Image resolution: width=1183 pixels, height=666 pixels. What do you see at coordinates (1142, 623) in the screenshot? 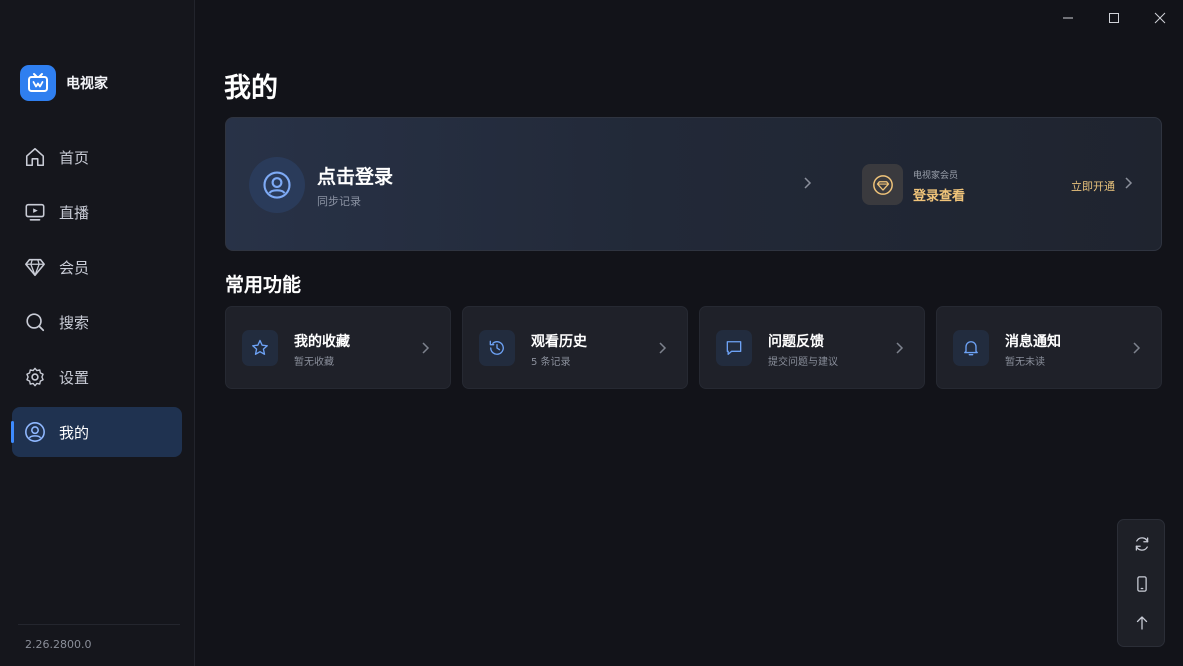
I see `arrow-up-icon` at bounding box center [1142, 623].